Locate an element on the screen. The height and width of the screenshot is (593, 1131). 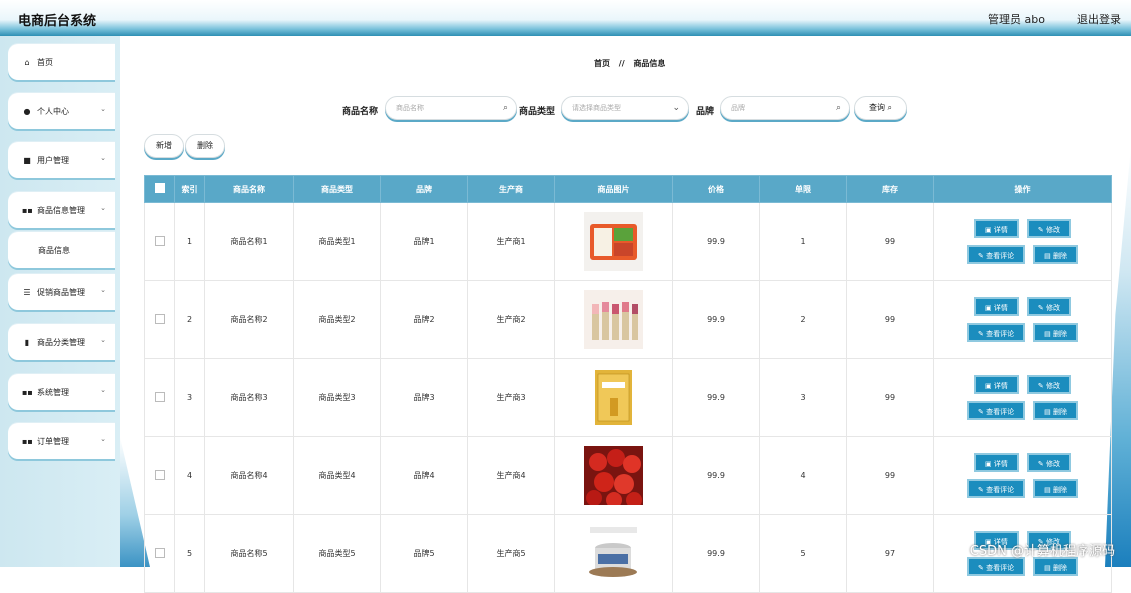
category-icon: ▮ is located at coordinates (27, 342).